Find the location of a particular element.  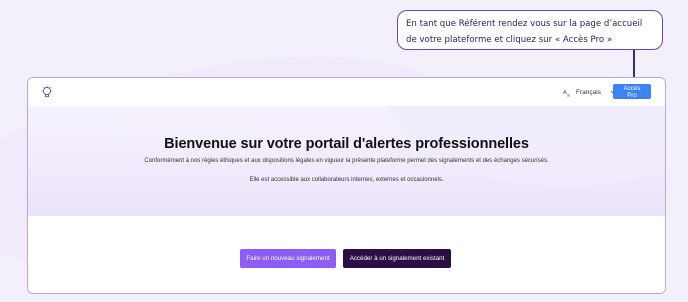

language-label: Français is located at coordinates (588, 92).